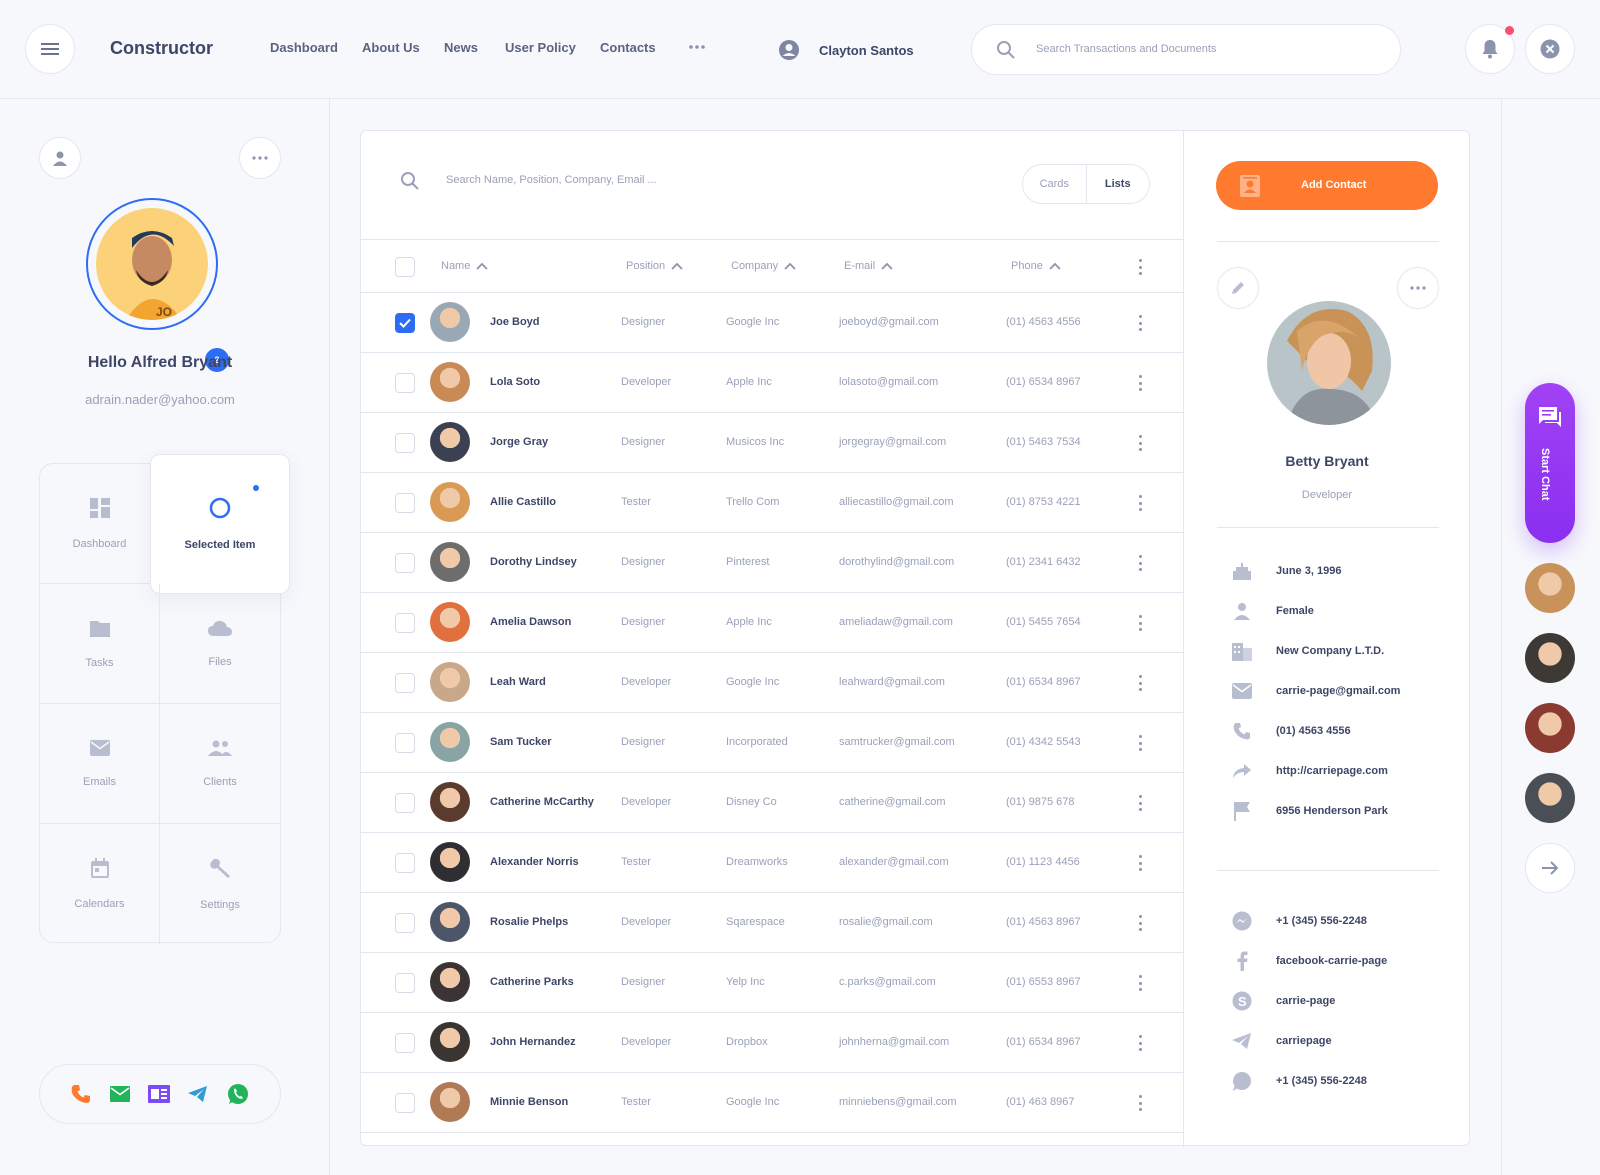 The height and width of the screenshot is (1175, 1600). Describe the element at coordinates (654, 266) in the screenshot. I see `column-position: Position` at that location.